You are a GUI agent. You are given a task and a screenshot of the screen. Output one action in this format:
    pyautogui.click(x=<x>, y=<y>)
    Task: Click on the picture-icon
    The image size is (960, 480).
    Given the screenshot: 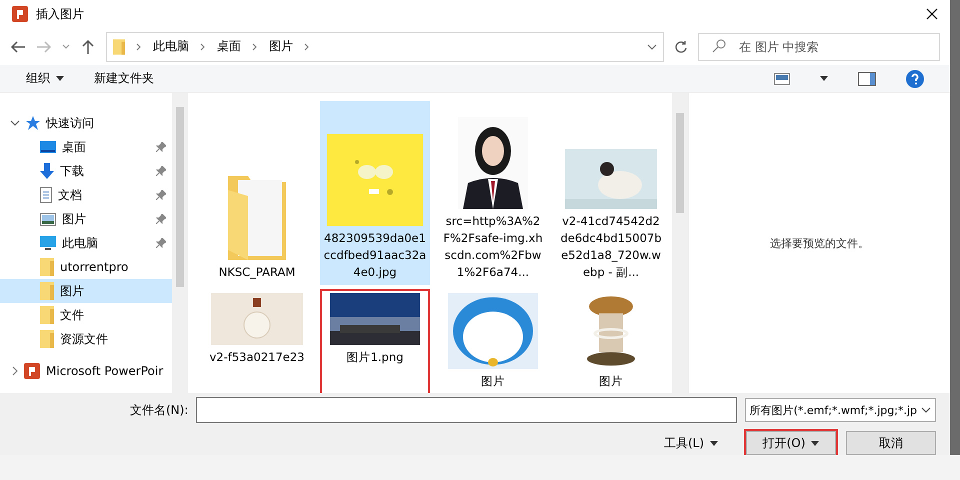 What is the action you would take?
    pyautogui.click(x=48, y=219)
    